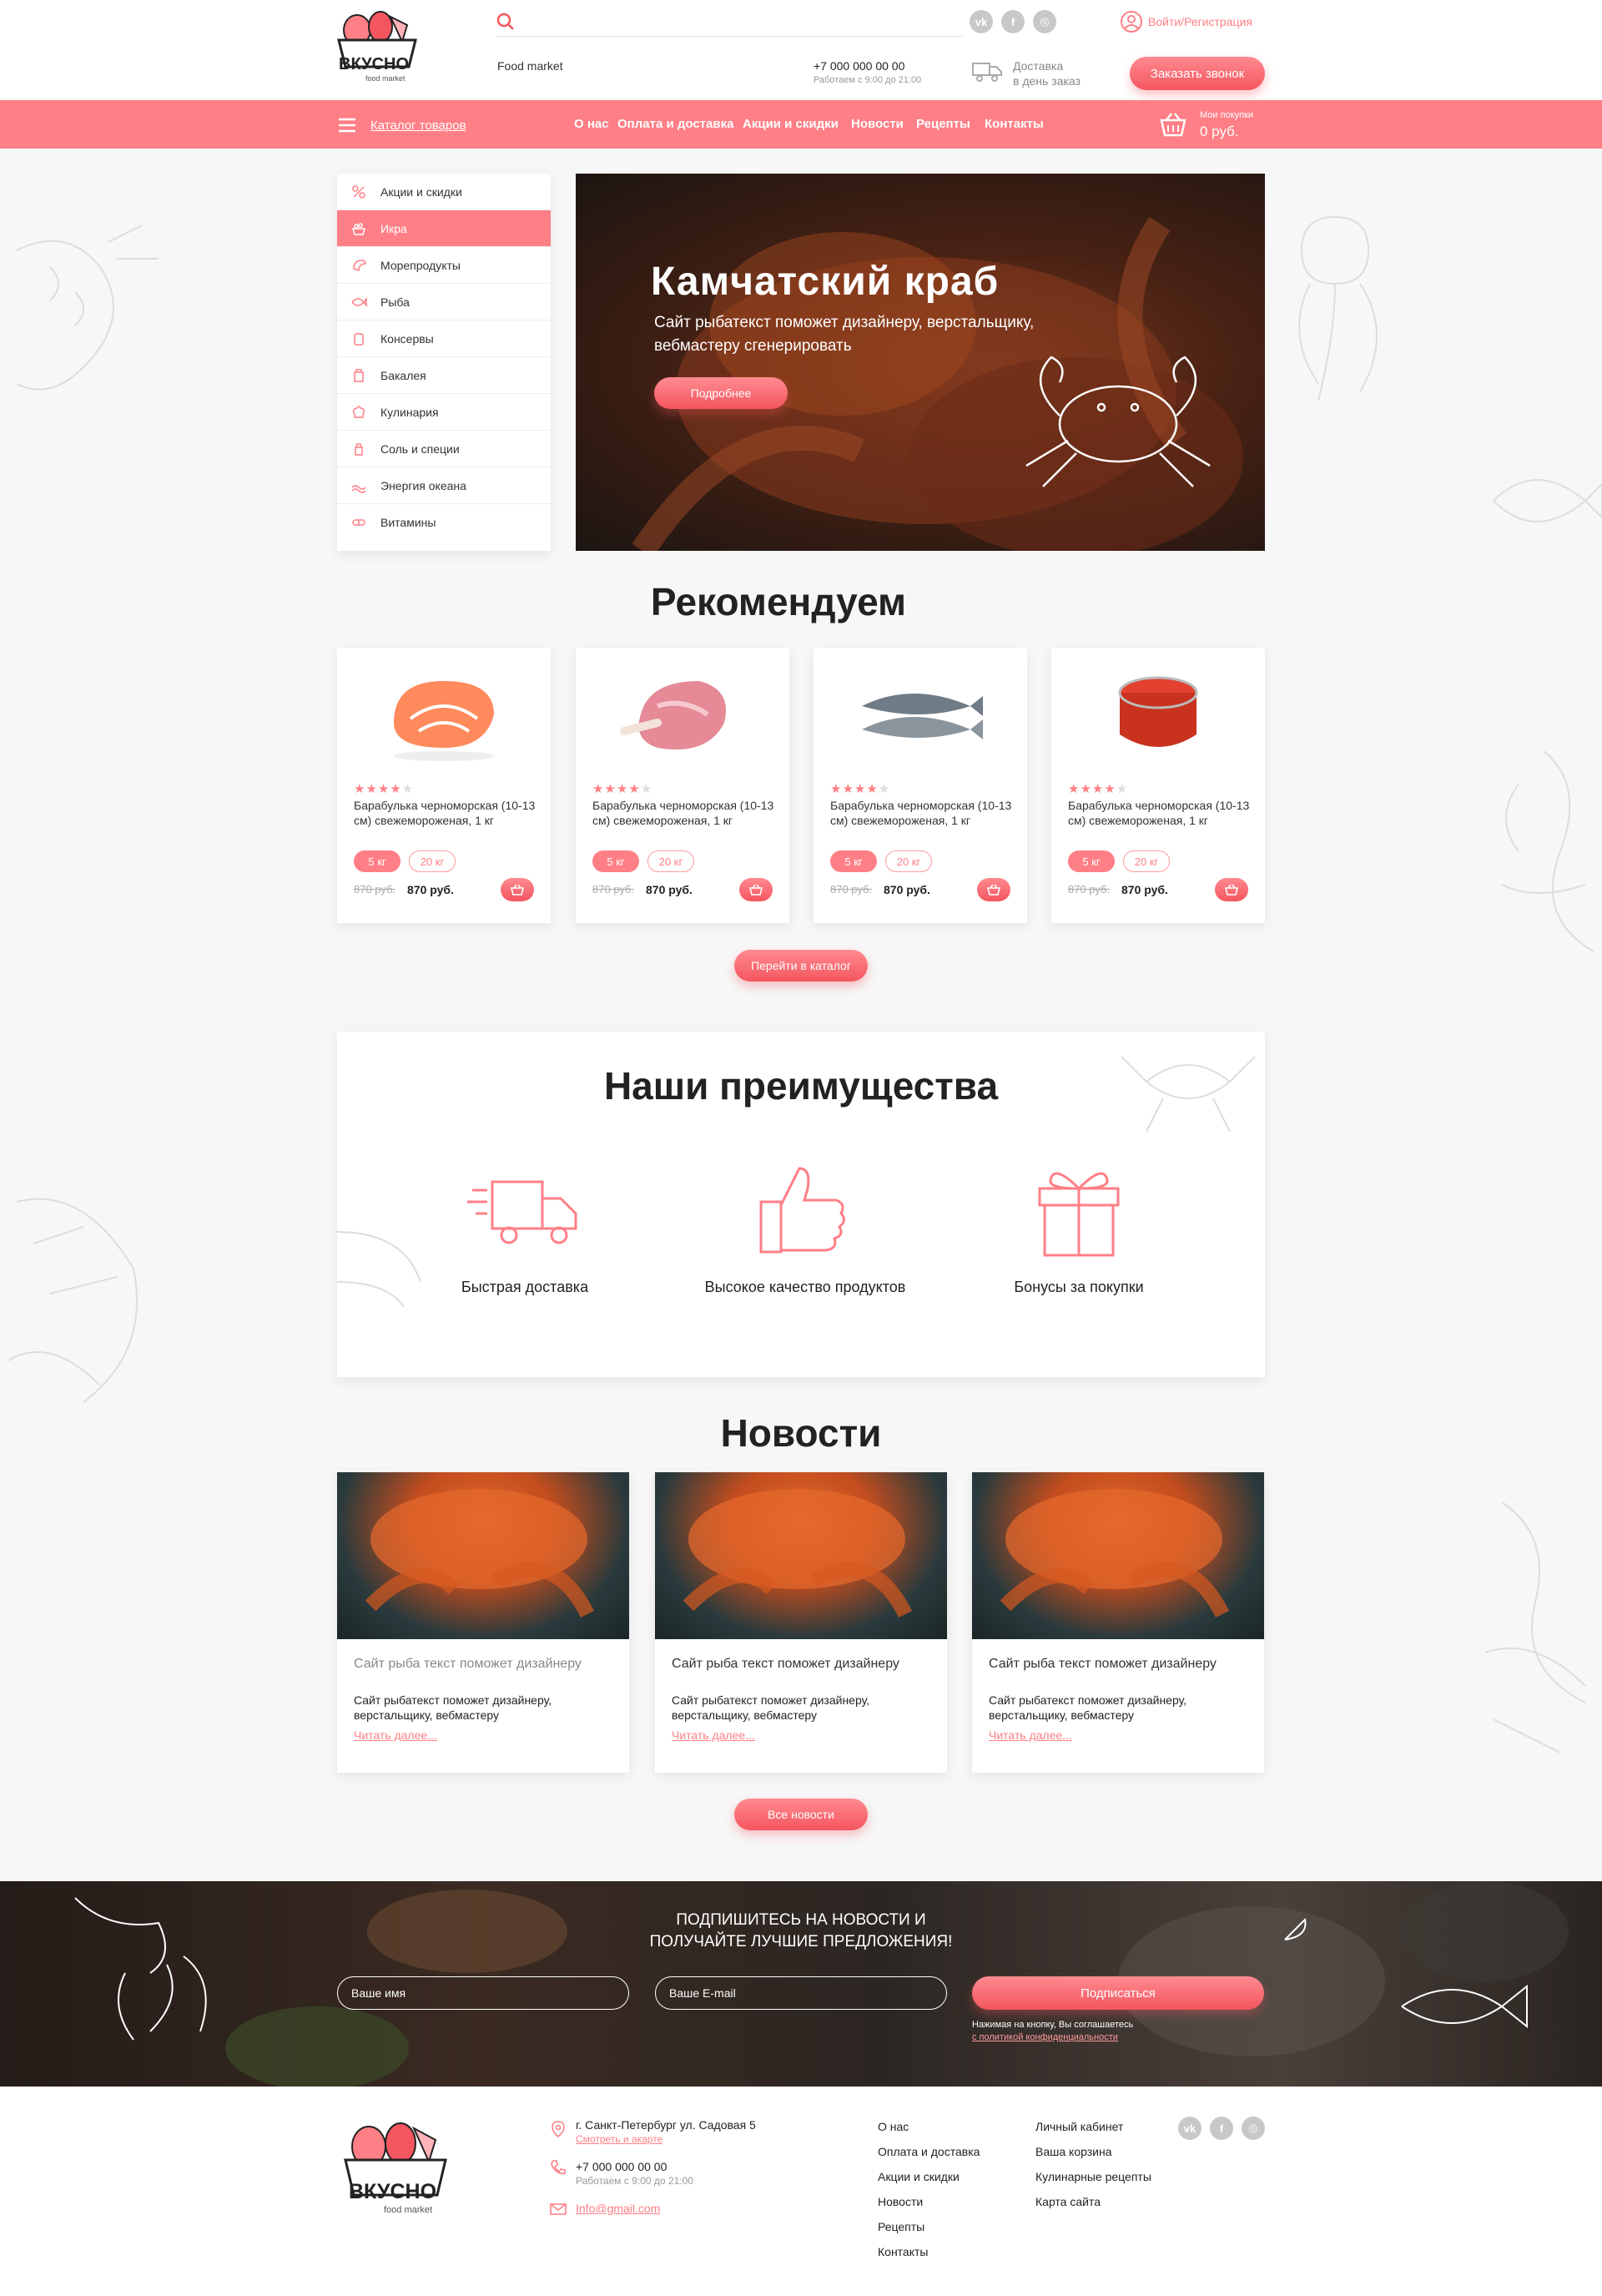 This screenshot has width=1602, height=2296. What do you see at coordinates (1212, 125) in the screenshot?
I see `cart-widget: Мои покупки 0 руб.` at bounding box center [1212, 125].